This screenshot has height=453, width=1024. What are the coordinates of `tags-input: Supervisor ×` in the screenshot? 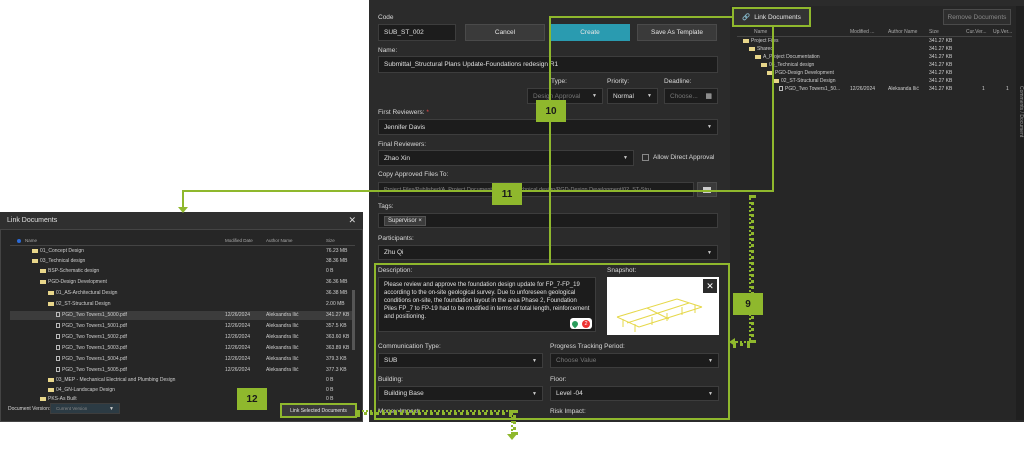 It's located at (548, 220).